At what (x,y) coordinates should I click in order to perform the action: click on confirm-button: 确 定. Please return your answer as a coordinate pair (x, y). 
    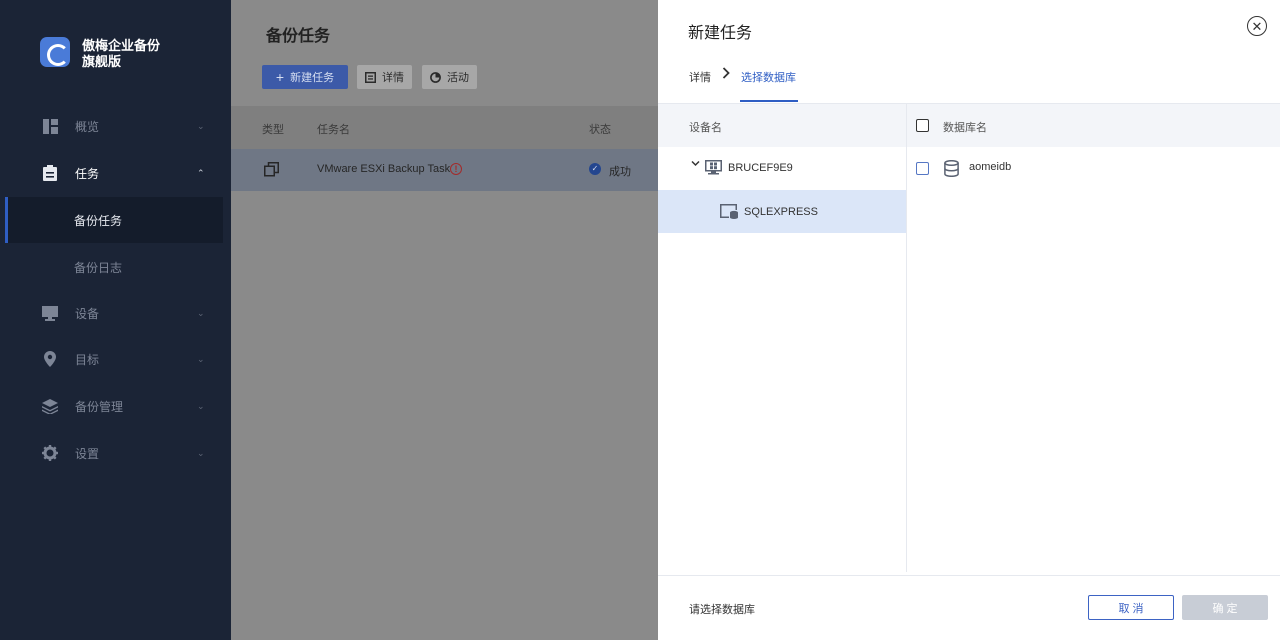
    Looking at the image, I should click on (1225, 607).